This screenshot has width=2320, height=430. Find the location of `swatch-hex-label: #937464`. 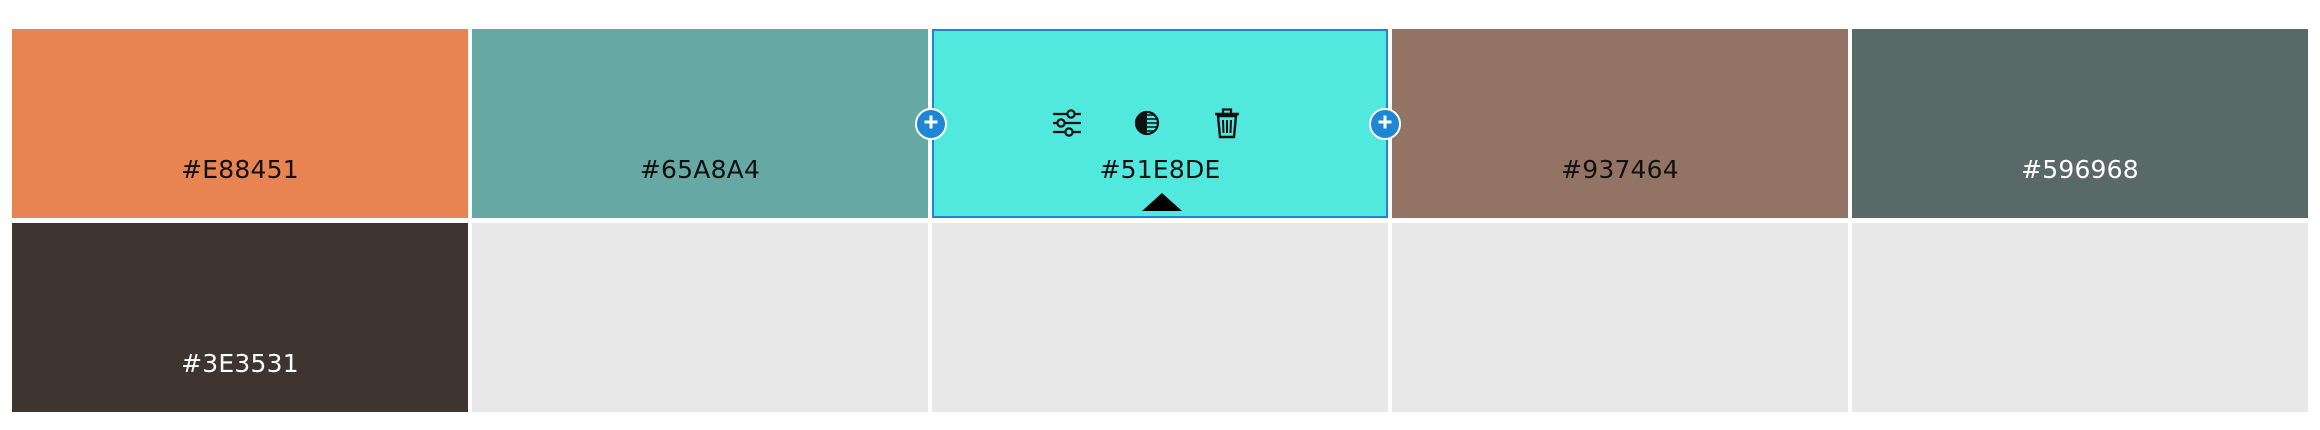

swatch-hex-label: #937464 is located at coordinates (1620, 169).